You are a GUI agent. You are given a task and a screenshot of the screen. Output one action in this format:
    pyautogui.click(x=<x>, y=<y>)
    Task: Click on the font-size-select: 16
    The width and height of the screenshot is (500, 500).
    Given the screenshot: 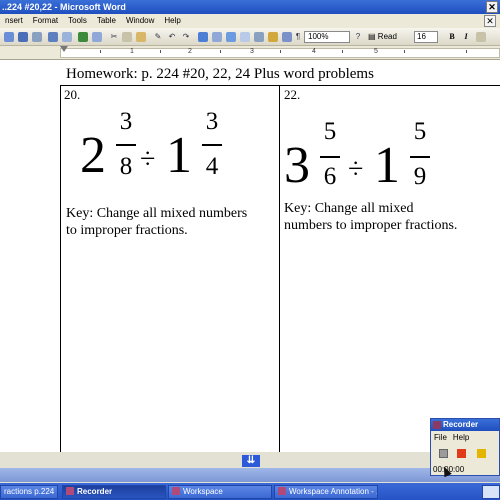 What is the action you would take?
    pyautogui.click(x=426, y=37)
    